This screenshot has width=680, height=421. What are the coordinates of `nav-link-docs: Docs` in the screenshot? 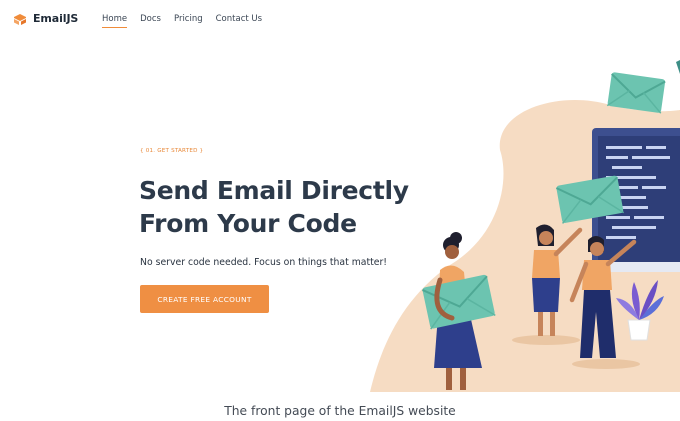 It's located at (150, 21).